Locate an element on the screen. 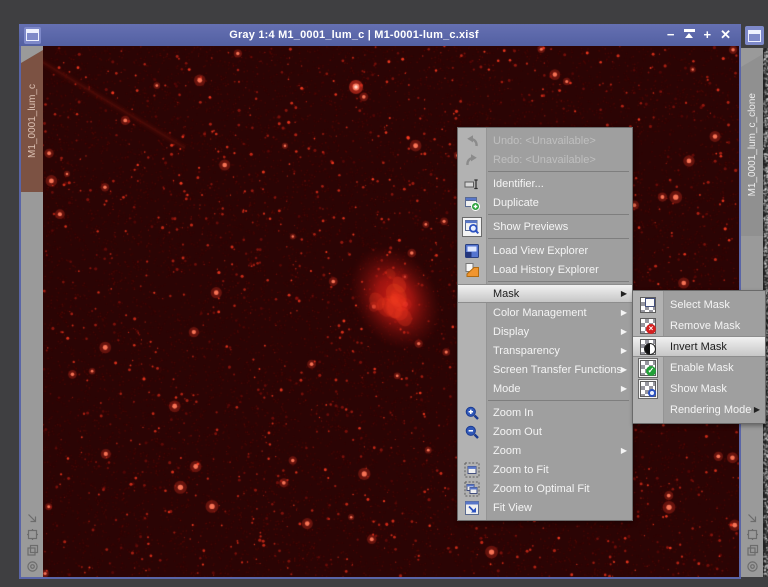 This screenshot has height=587, width=768. show-previews-icon is located at coordinates (472, 226).